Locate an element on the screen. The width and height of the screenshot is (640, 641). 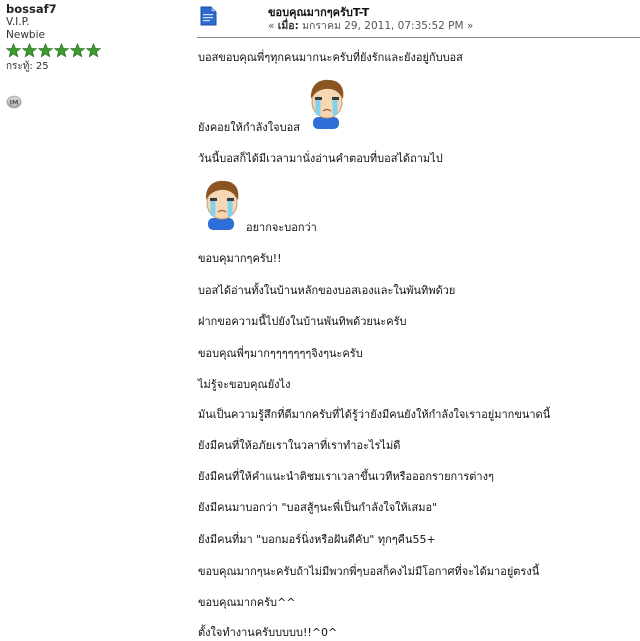
header-divider is located at coordinates (418, 37).